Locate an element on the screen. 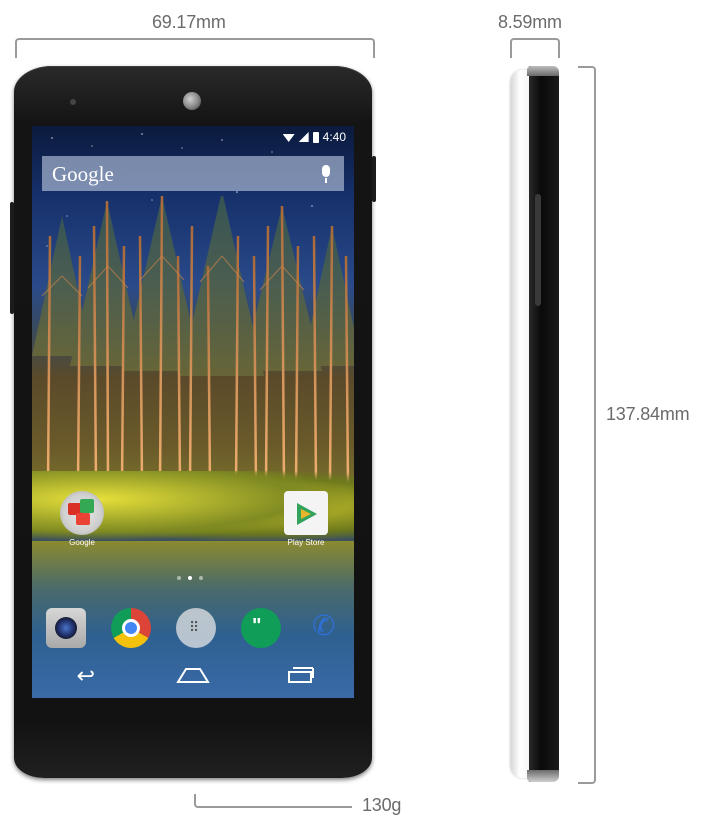 Image resolution: width=708 pixels, height=819 pixels. app-label-play-store: Play Store is located at coordinates (306, 542).